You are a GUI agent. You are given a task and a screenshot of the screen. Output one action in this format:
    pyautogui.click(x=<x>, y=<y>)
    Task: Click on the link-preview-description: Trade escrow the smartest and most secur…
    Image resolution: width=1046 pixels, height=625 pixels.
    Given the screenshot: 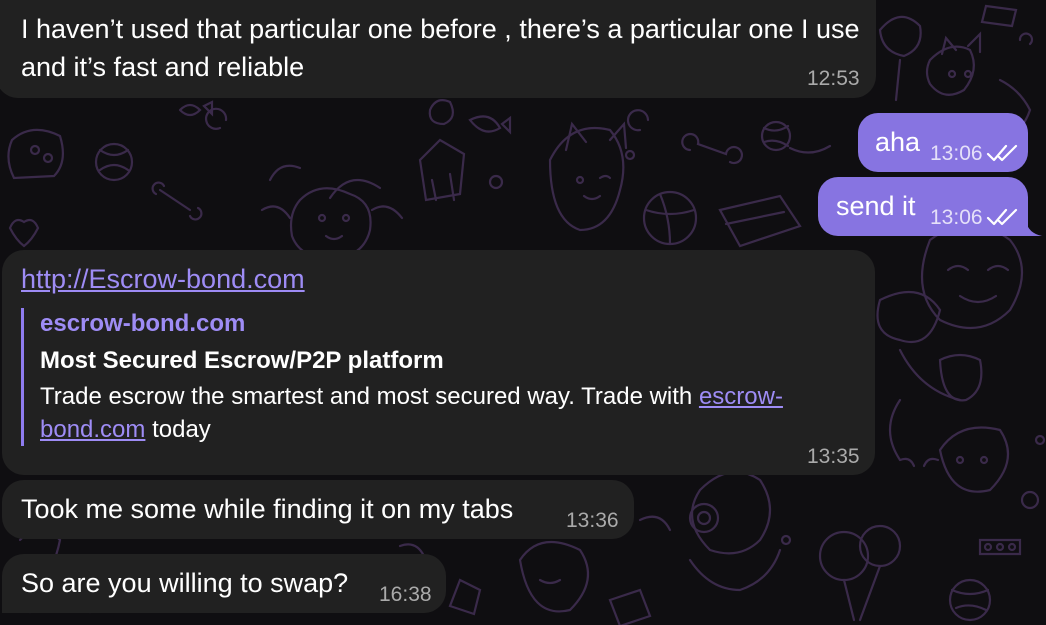 What is the action you would take?
    pyautogui.click(x=445, y=413)
    